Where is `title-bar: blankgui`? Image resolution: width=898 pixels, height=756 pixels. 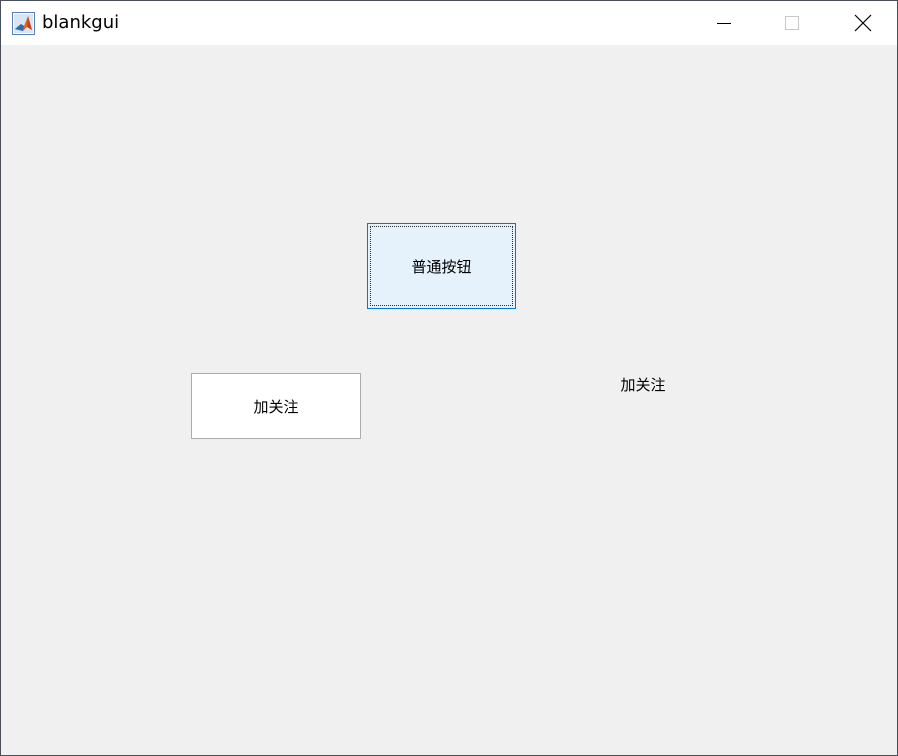 title-bar: blankgui is located at coordinates (449, 23).